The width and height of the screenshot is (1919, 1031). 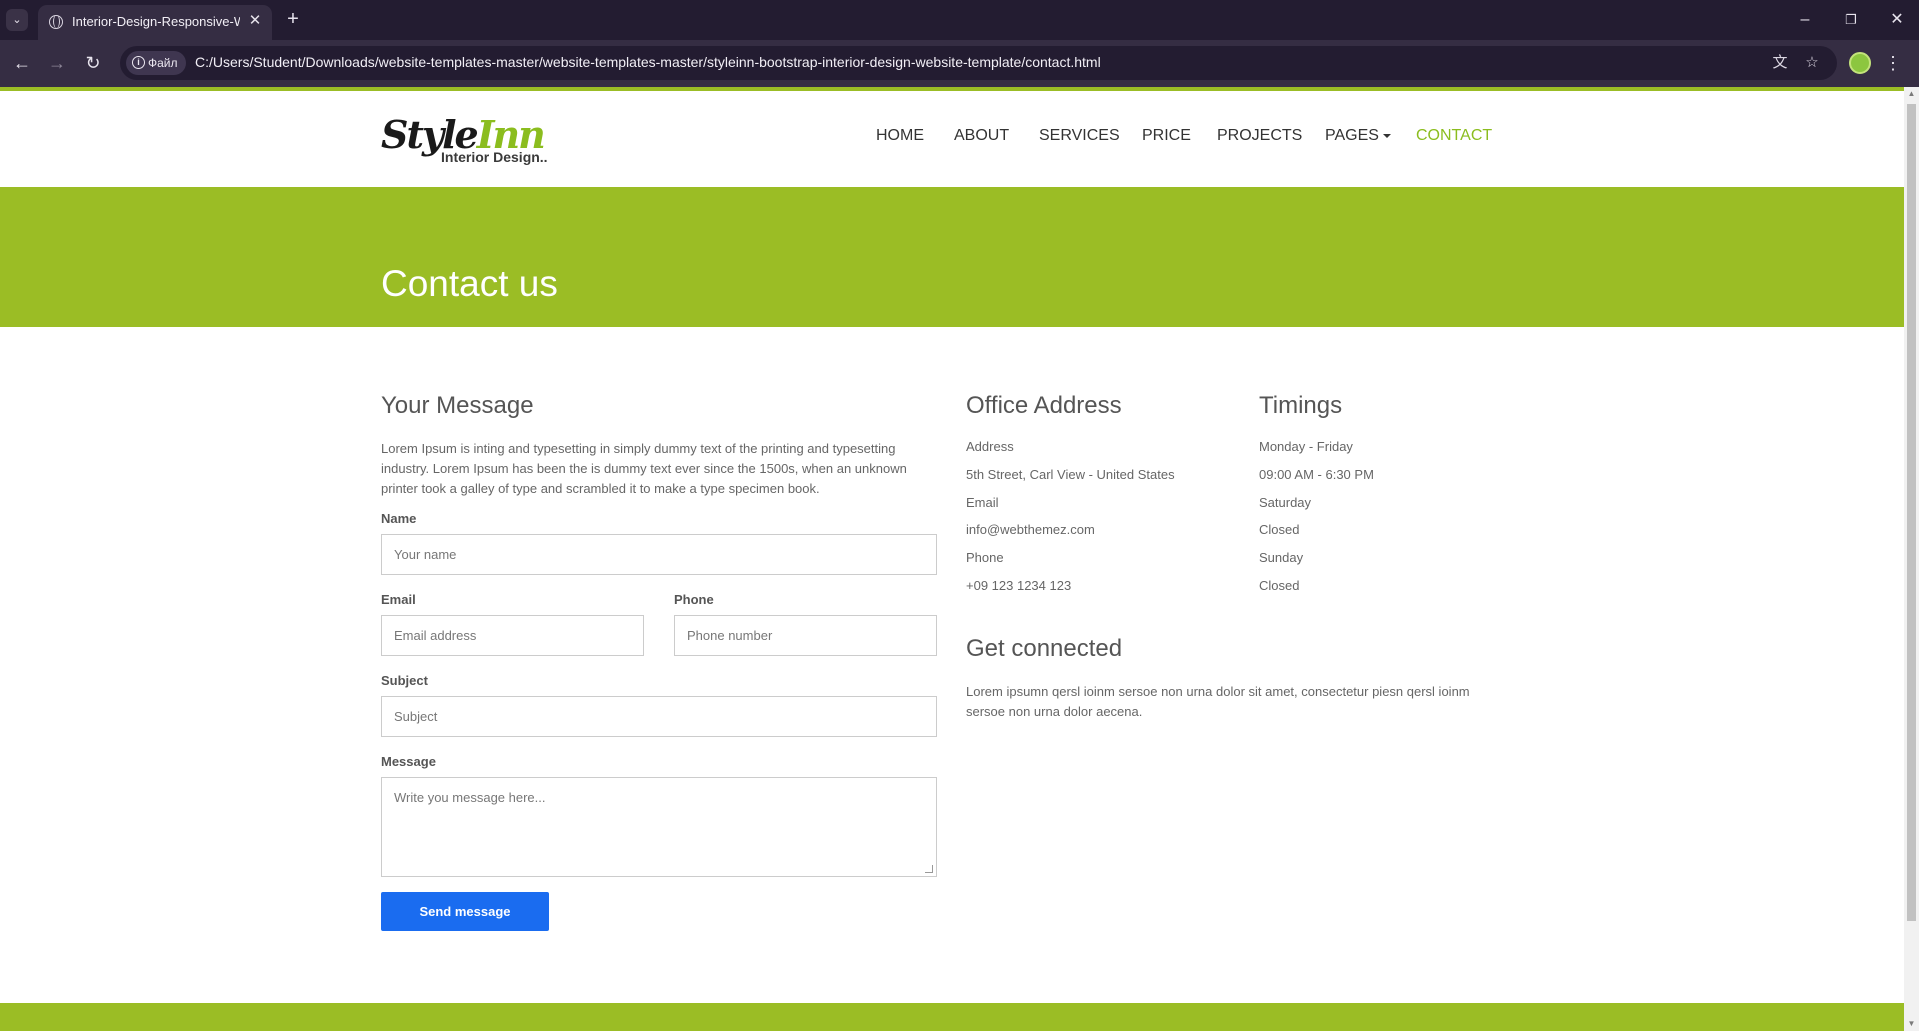 I want to click on globe-icon, so click(x=56, y=22).